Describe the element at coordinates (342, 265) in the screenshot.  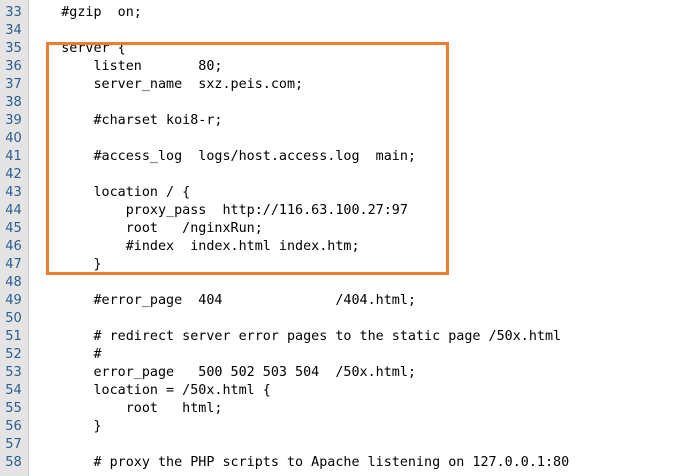
I see `code-line: 47 }` at that location.